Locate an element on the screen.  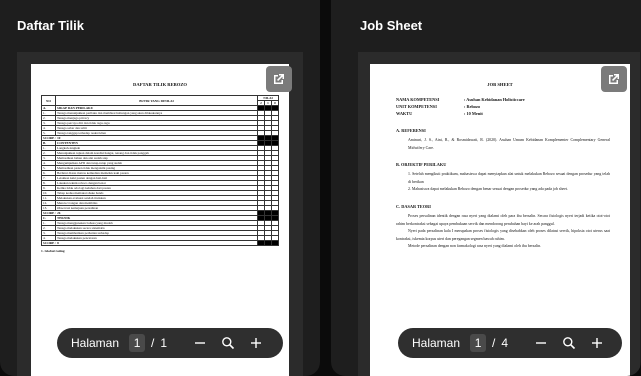
panel-title: Job Sheet is located at coordinates (391, 25).